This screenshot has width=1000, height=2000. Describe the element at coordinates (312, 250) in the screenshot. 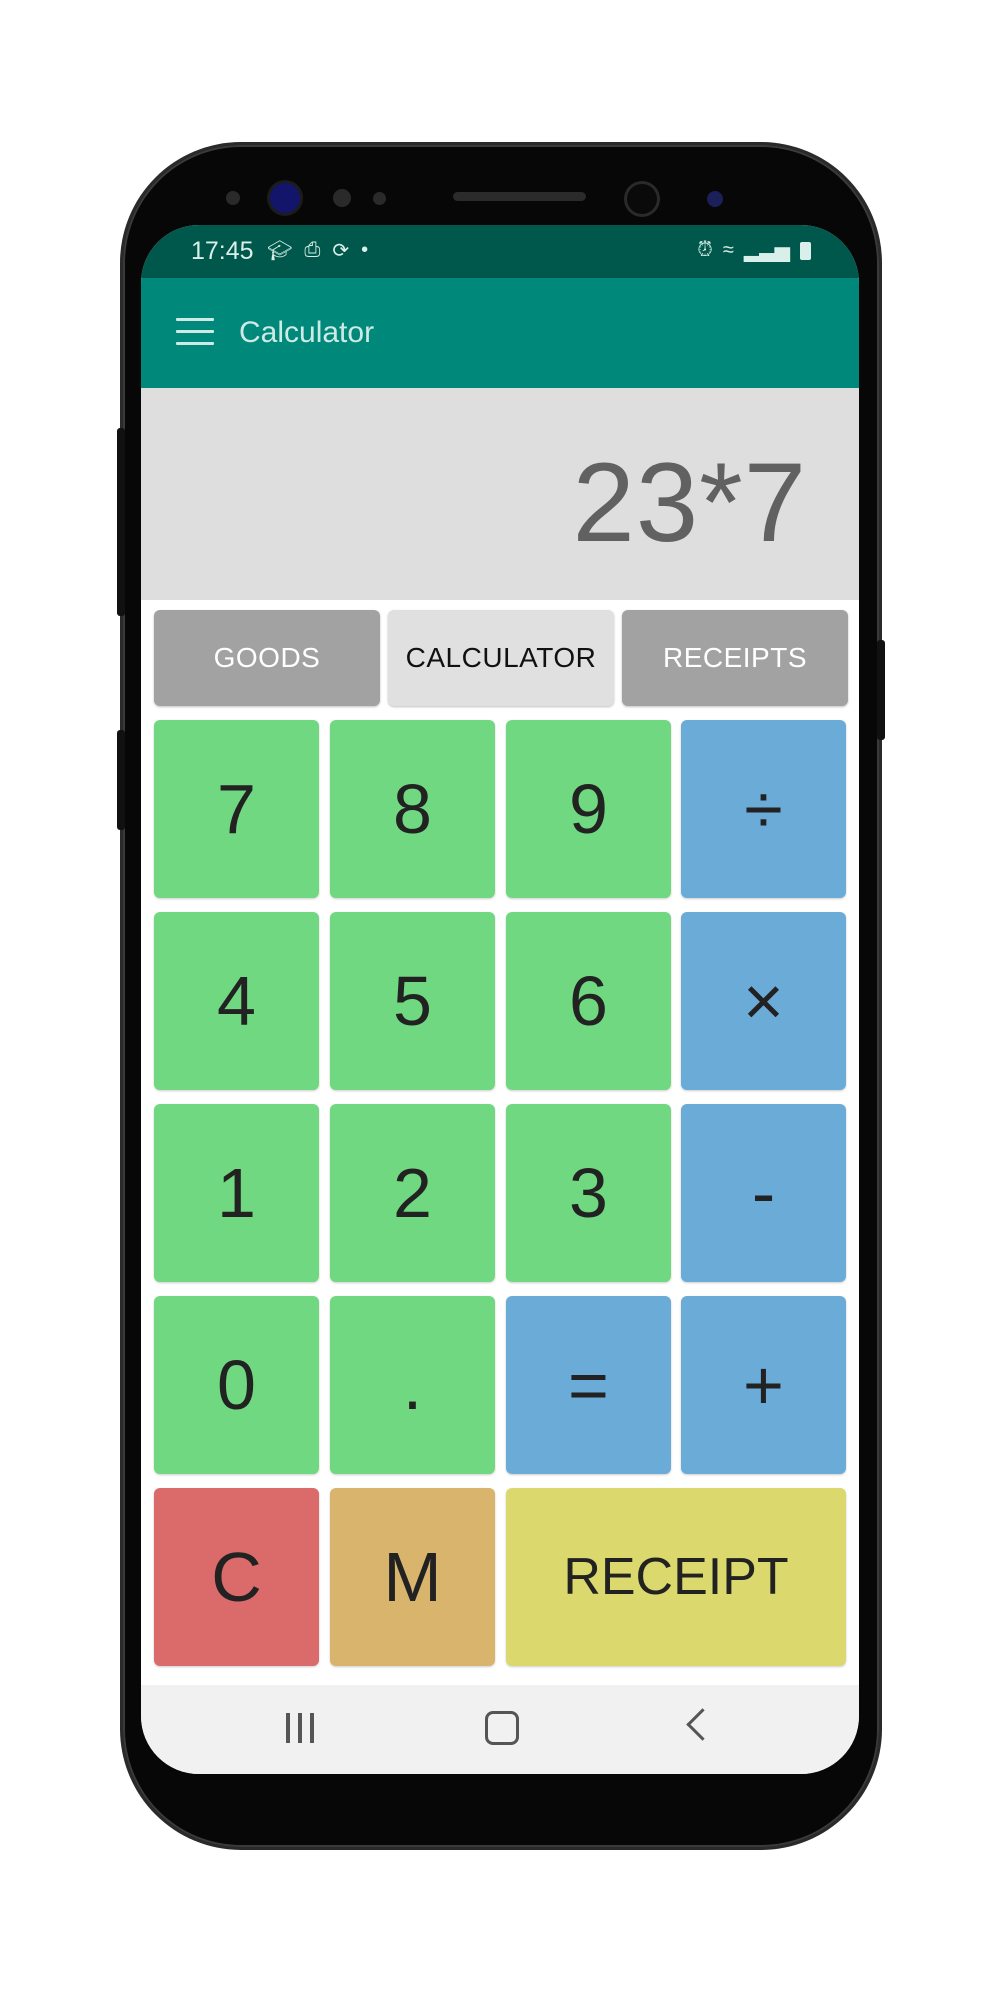

I see `print-icon: ⎙` at that location.